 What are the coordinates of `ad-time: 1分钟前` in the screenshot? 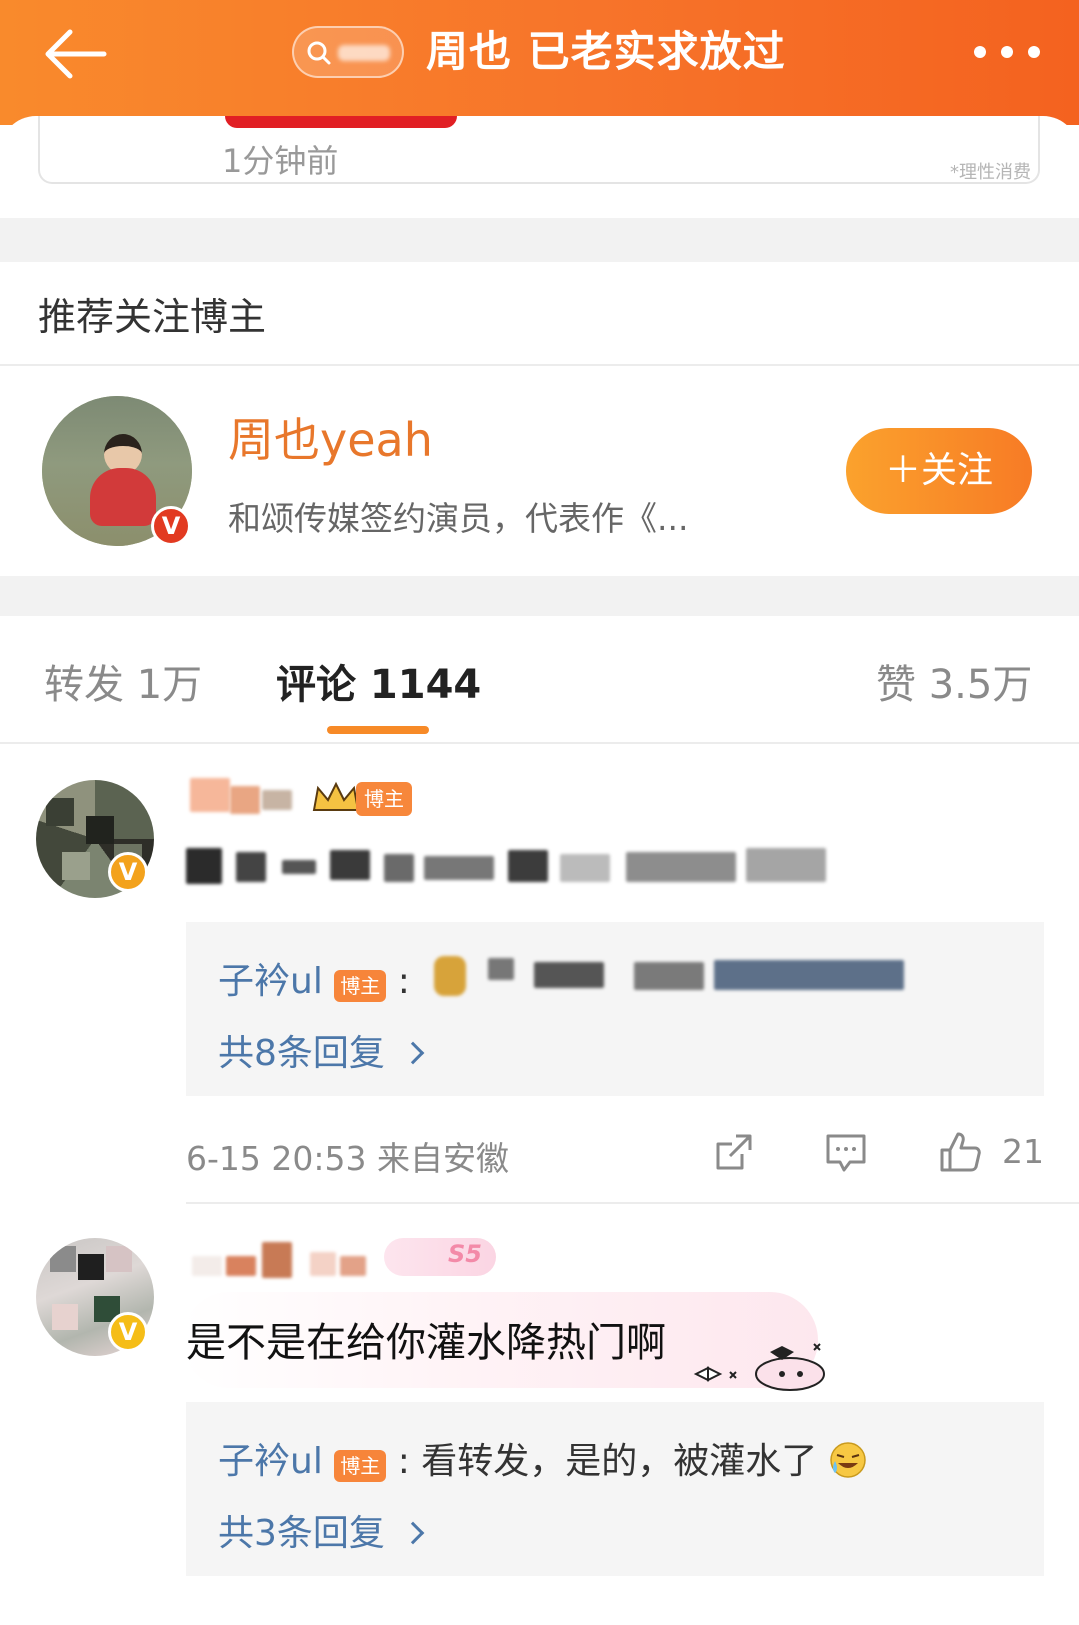 It's located at (280, 161).